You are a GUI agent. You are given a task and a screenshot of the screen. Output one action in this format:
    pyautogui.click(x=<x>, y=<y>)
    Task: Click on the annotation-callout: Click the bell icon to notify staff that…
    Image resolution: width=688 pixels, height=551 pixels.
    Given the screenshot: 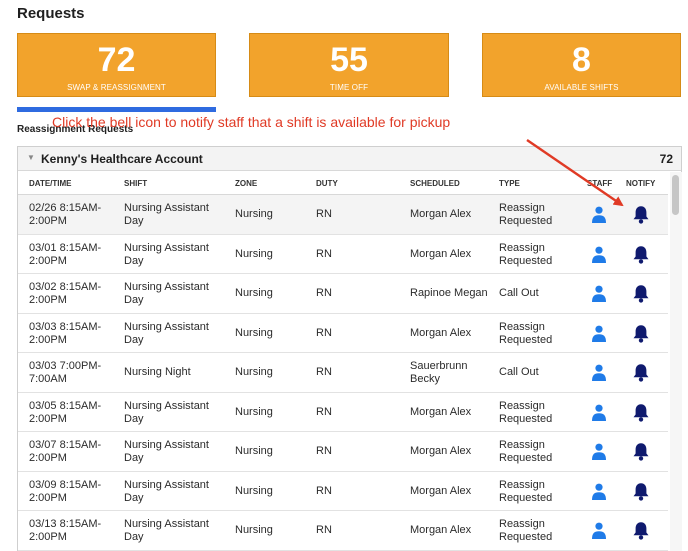 What is the action you would take?
    pyautogui.click(x=251, y=122)
    